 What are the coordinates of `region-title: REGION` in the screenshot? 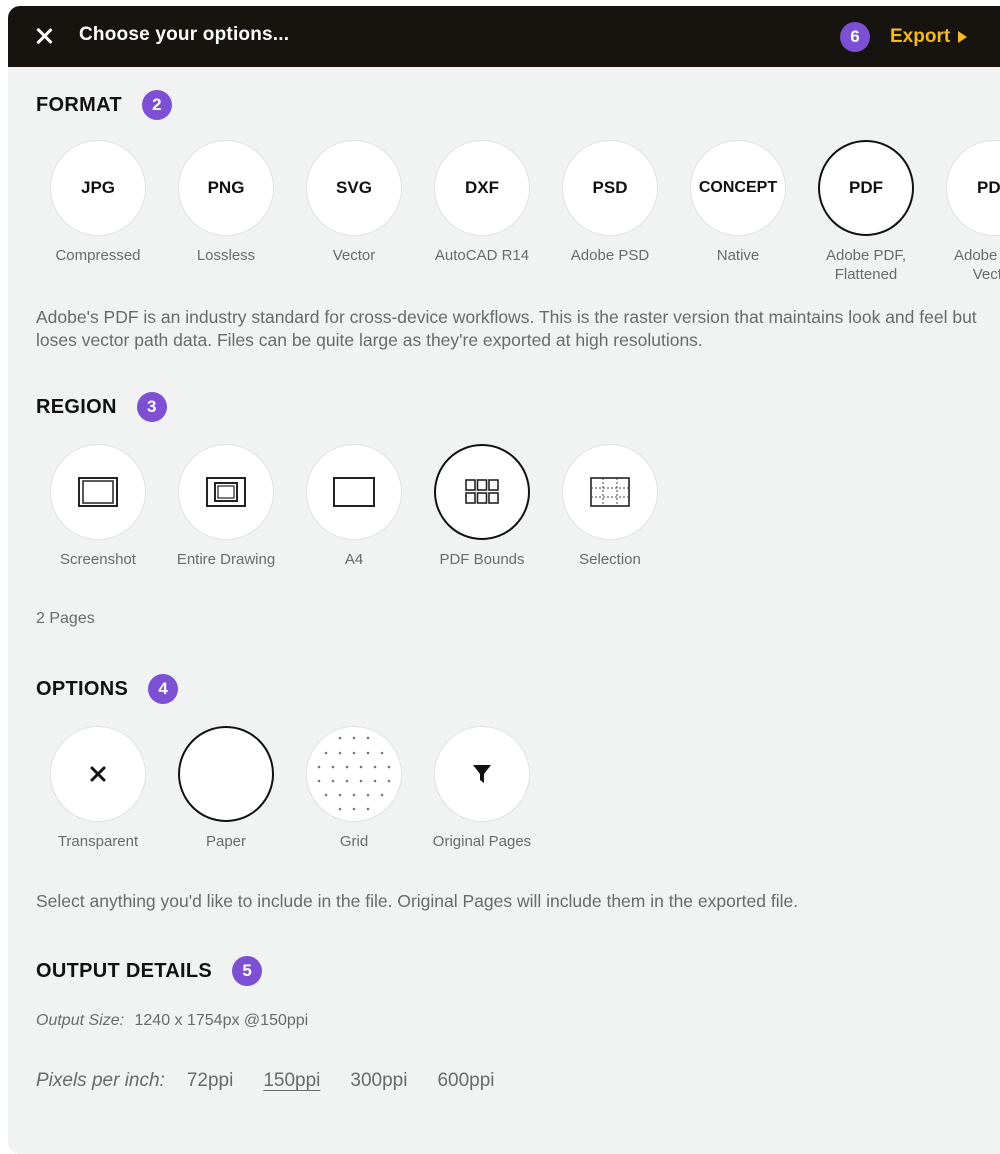 It's located at (76, 406).